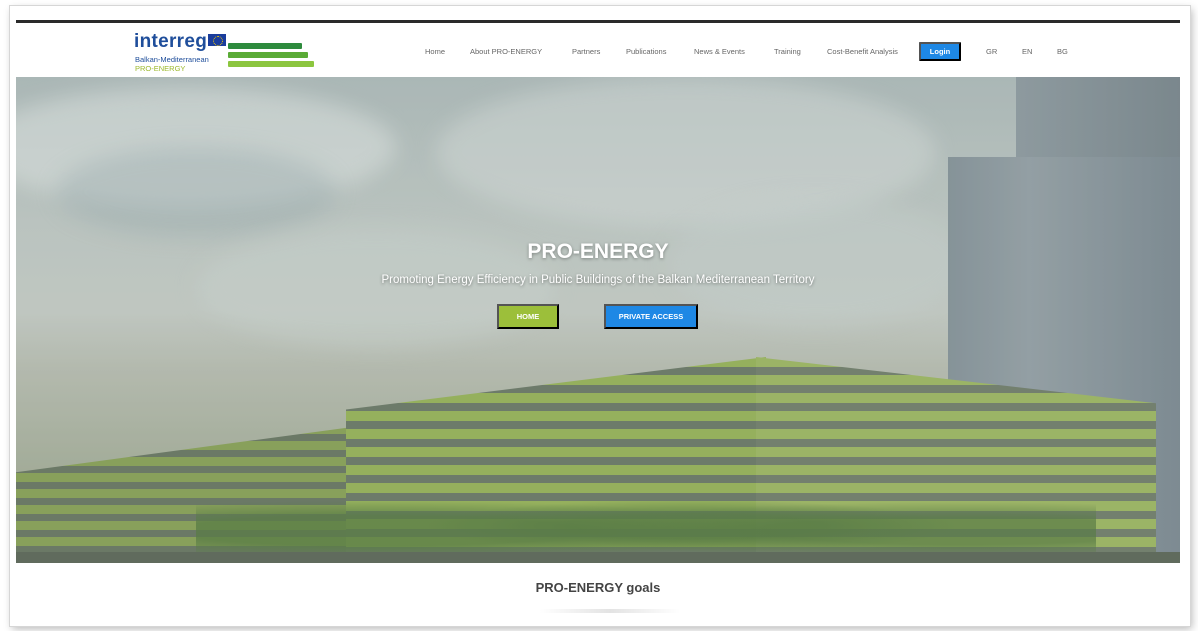 Image resolution: width=1198 pixels, height=631 pixels. I want to click on nav-cost-benefit: Cost-Benefit Analysis, so click(862, 51).